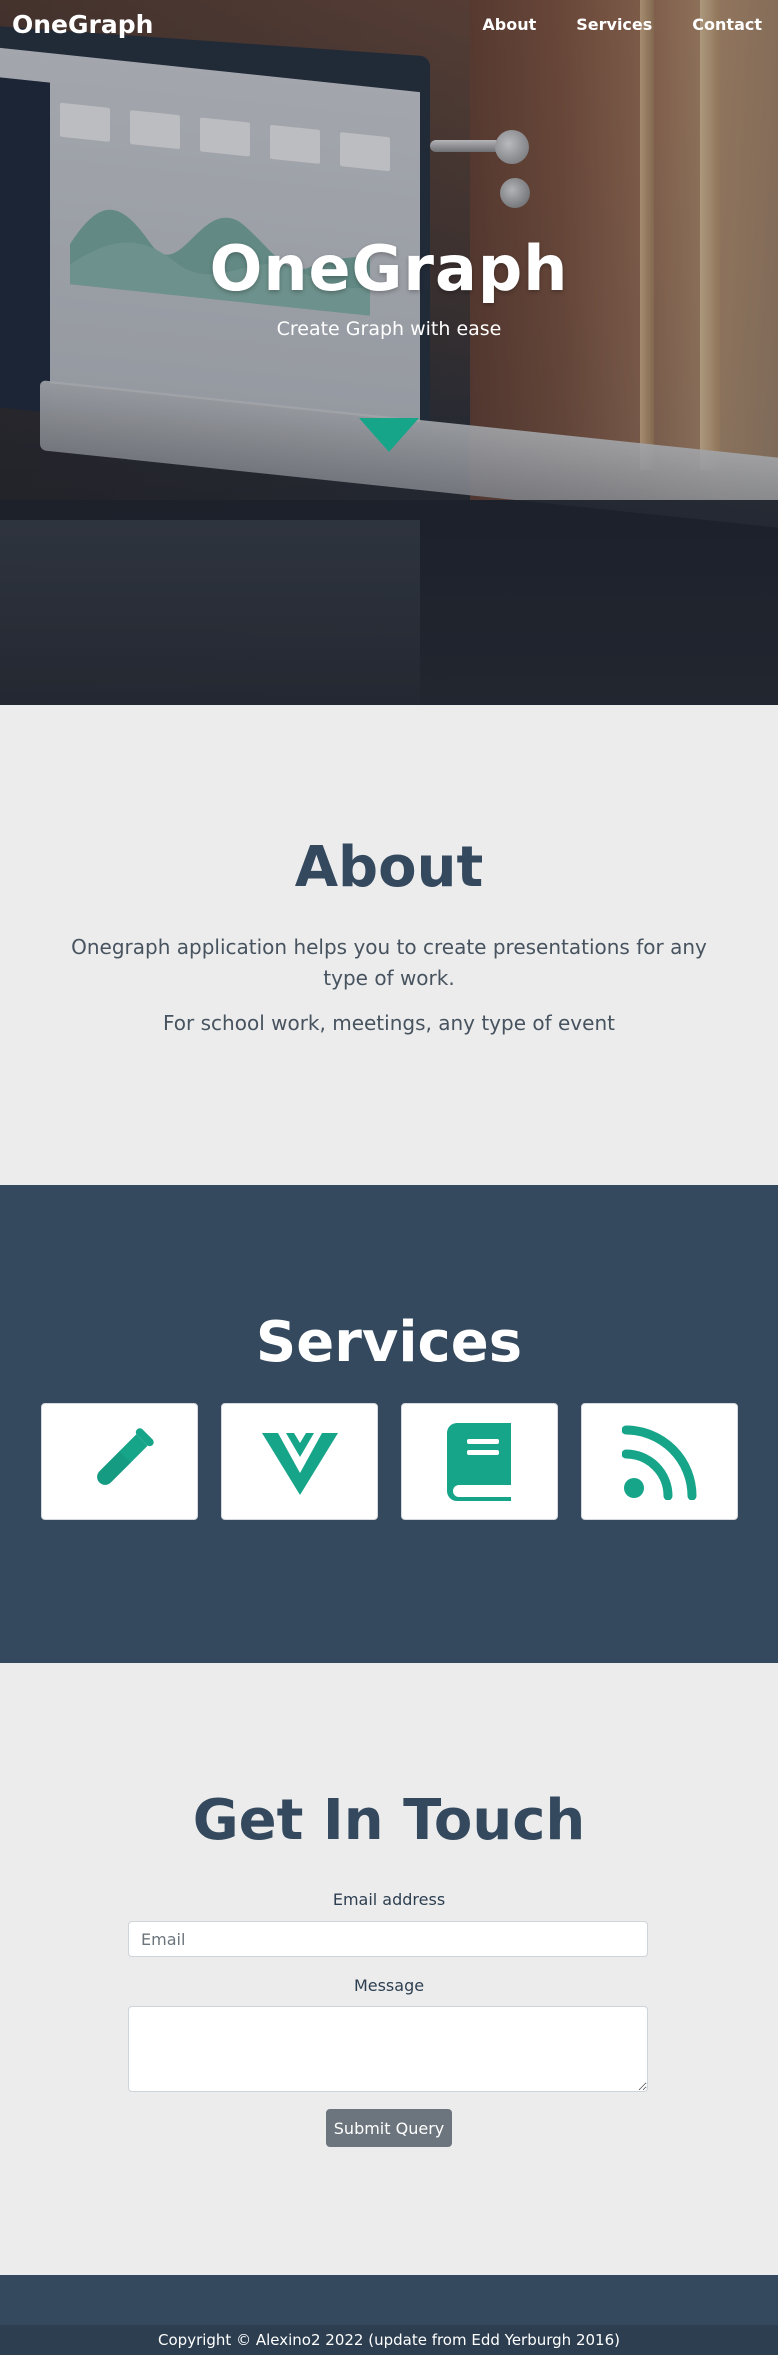 The width and height of the screenshot is (778, 2355). I want to click on vuejs-logo-icon, so click(299, 1463).